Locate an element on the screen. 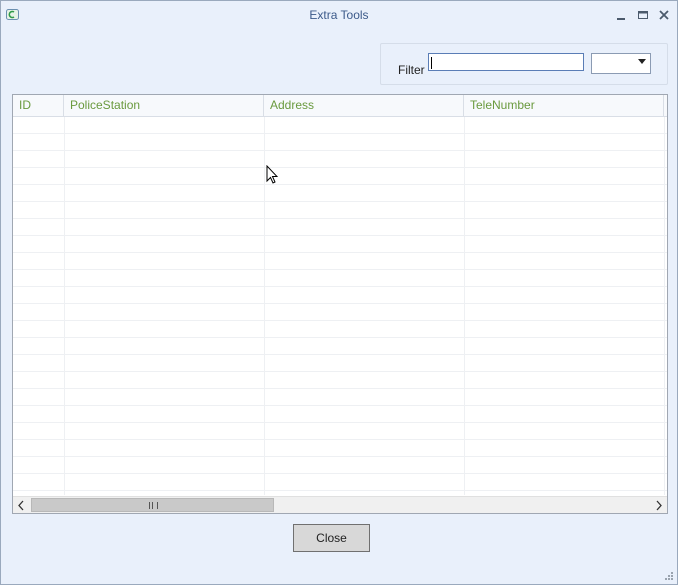 The height and width of the screenshot is (585, 678). column-header-address: Address is located at coordinates (364, 105).